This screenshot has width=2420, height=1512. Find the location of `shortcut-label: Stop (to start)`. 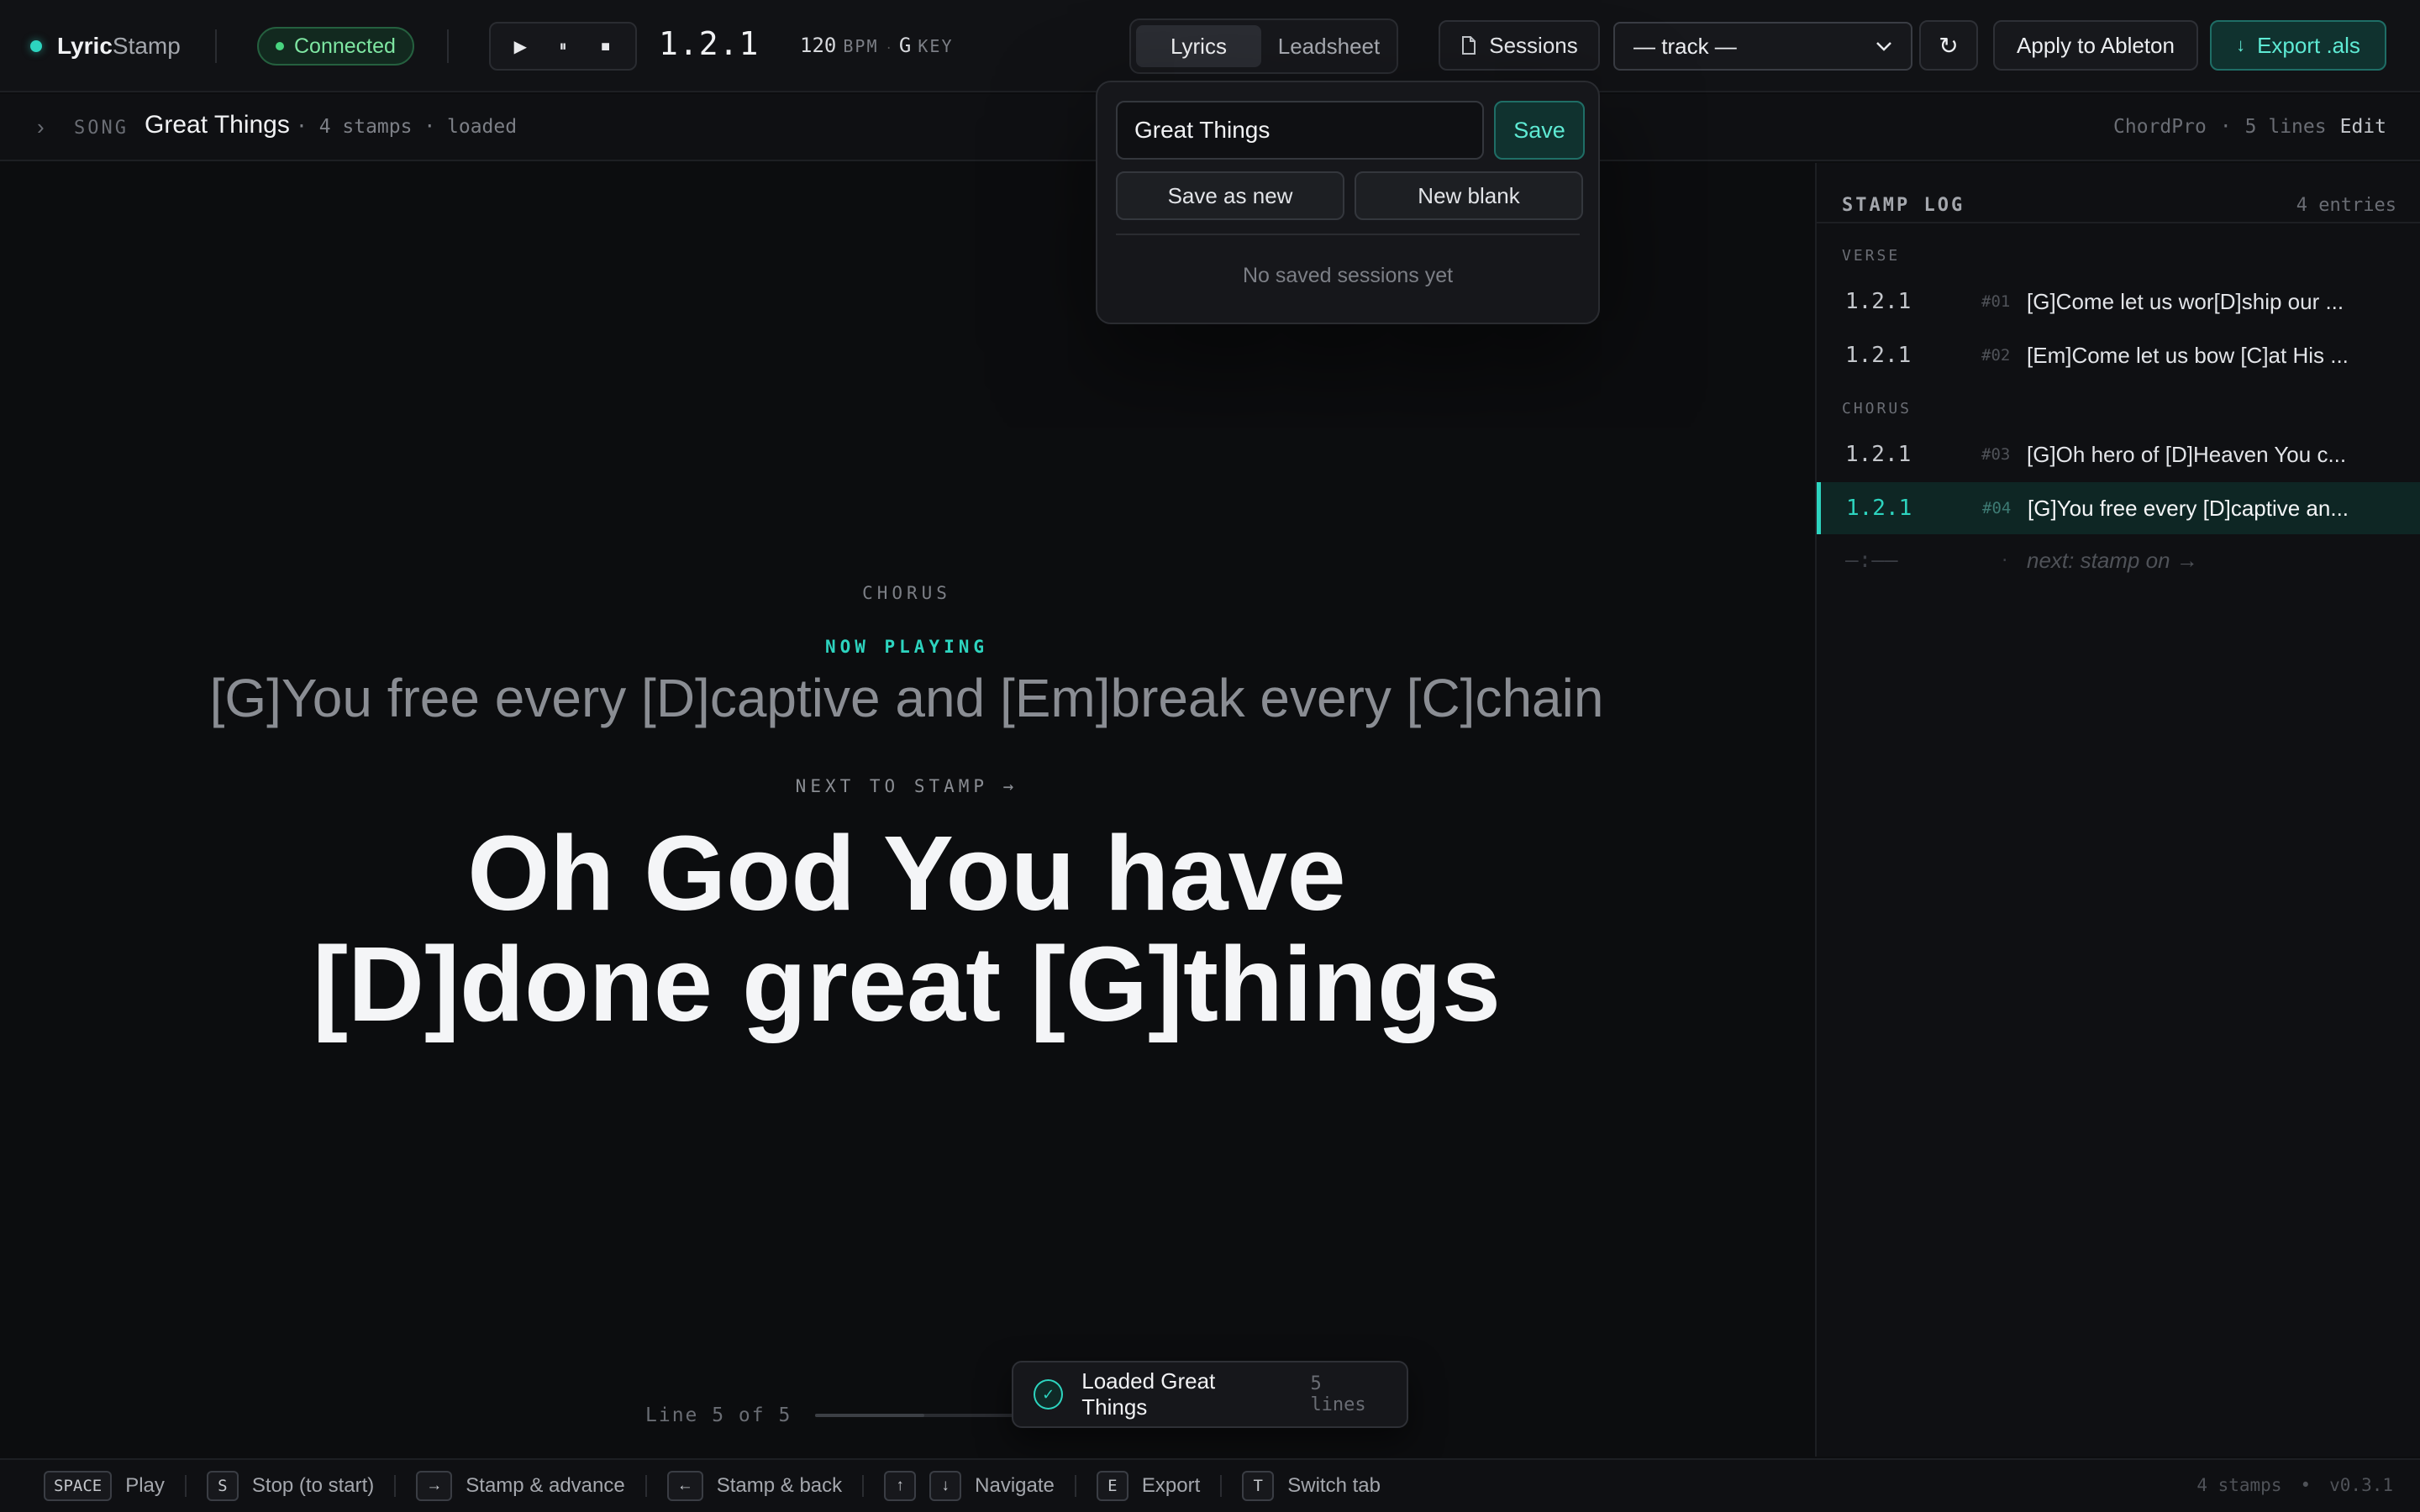

shortcut-label: Stop (to start) is located at coordinates (313, 1485).